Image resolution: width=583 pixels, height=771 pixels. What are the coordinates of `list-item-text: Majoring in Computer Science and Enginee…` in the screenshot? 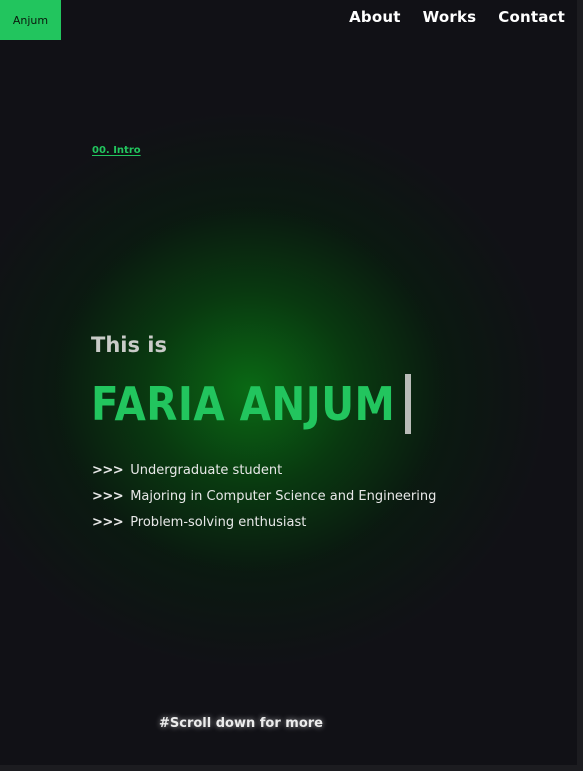 It's located at (283, 496).